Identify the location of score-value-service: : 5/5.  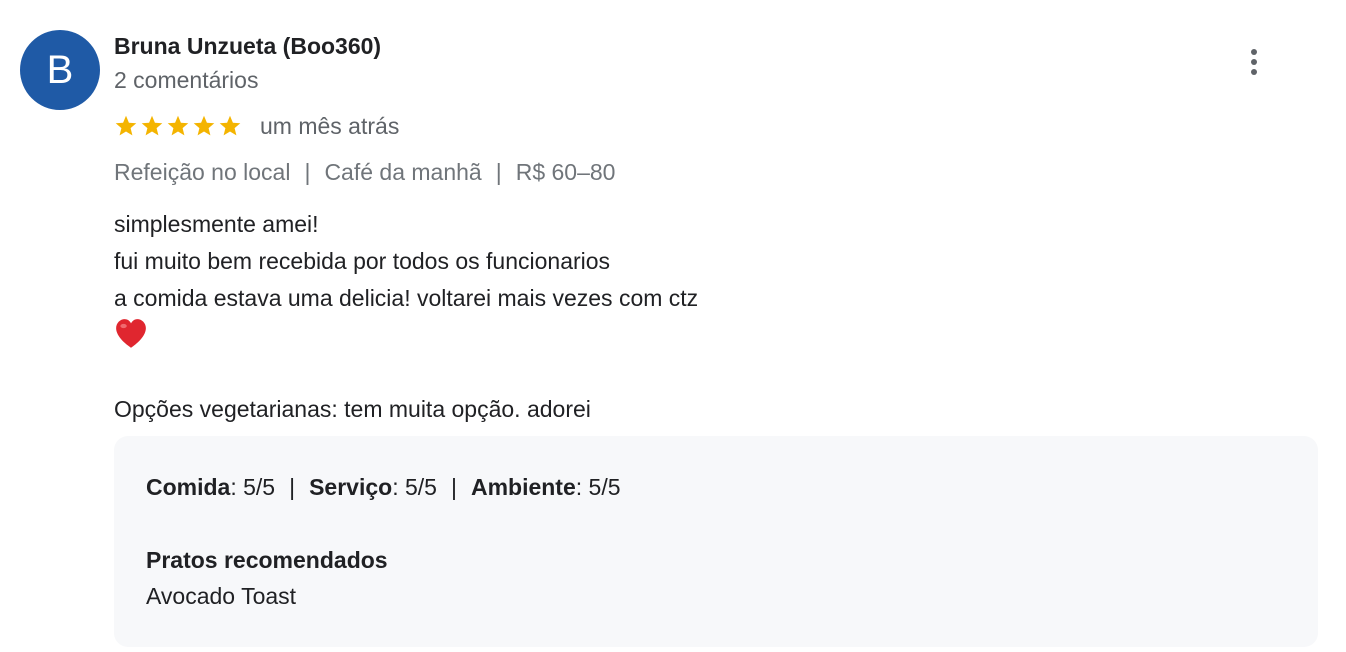
(414, 487).